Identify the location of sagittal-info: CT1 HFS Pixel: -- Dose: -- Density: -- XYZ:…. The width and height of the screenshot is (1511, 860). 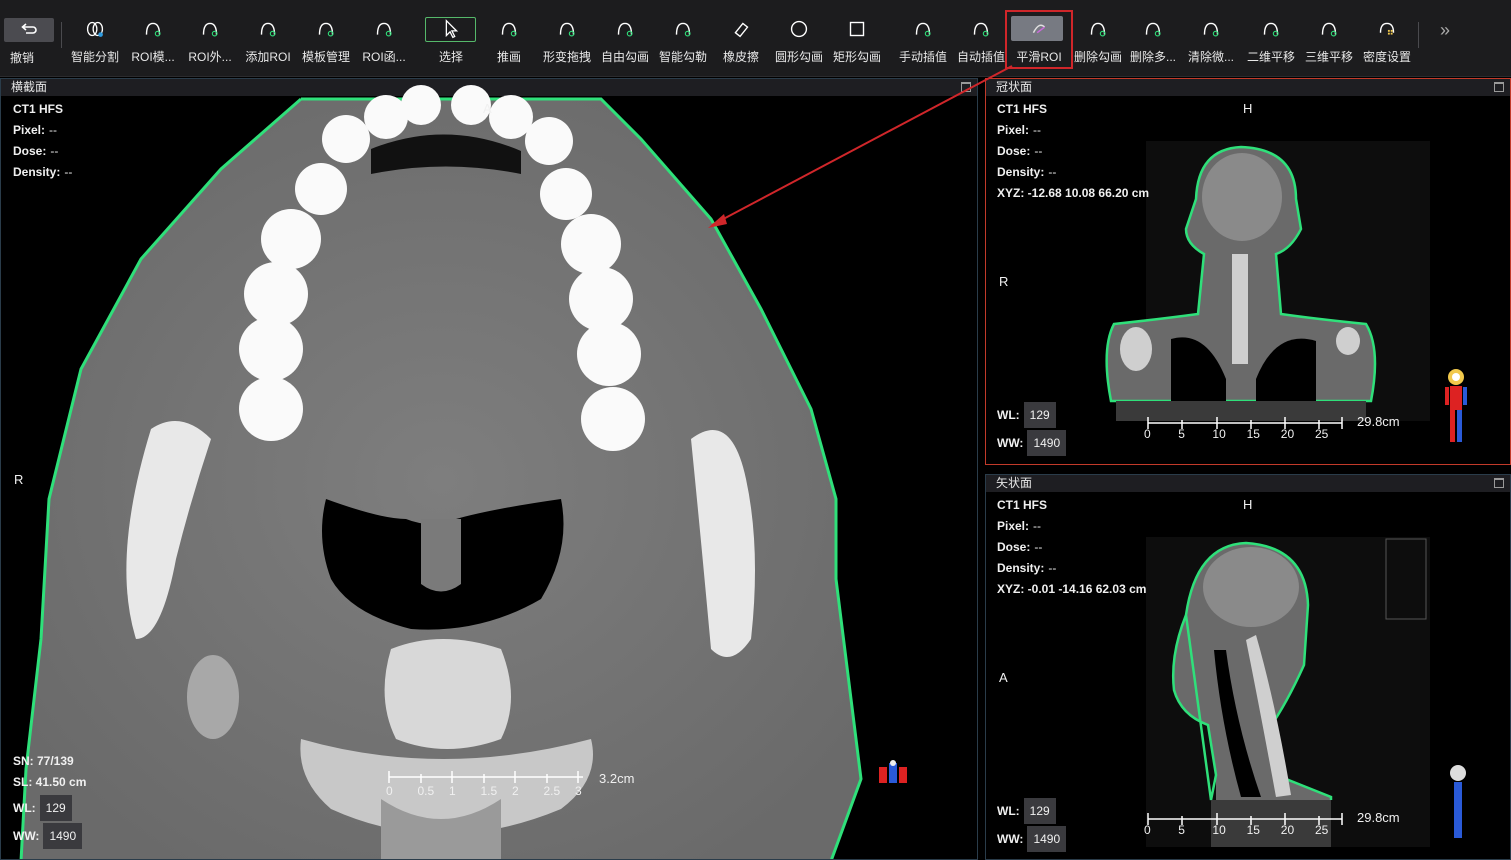
(1071, 547).